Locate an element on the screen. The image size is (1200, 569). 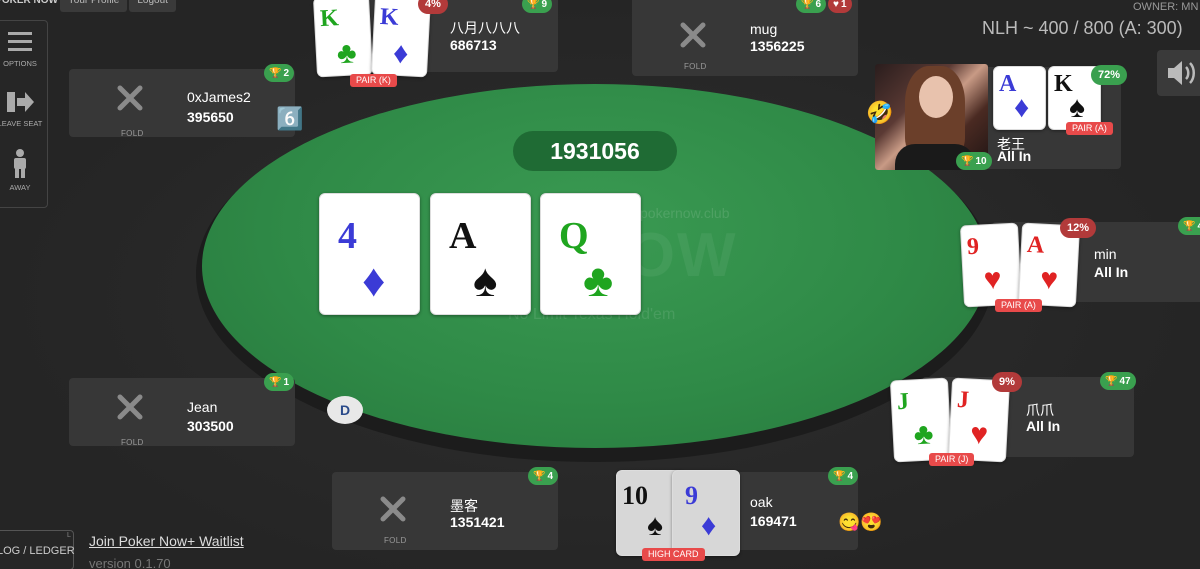
equity-percent: 4% is located at coordinates (433, 7).